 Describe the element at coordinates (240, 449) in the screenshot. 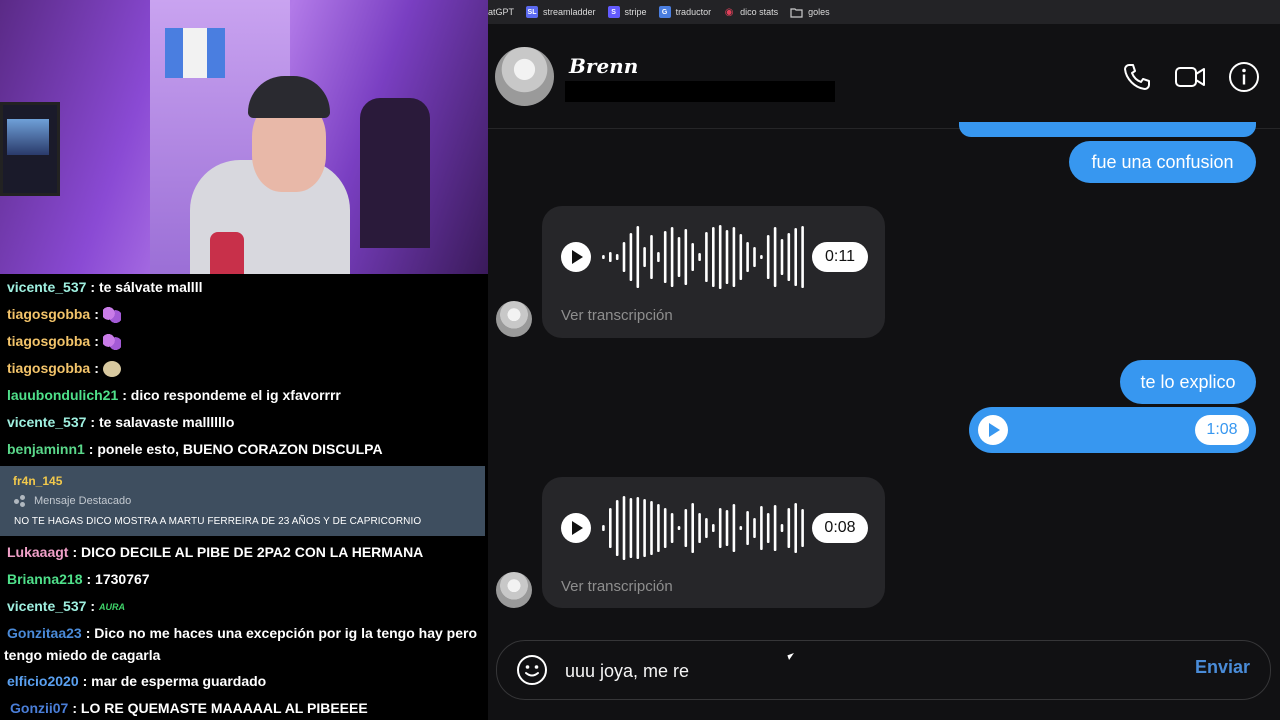

I see `chat-message: ponele esto, BUENO CORAZON DISCULPA` at that location.